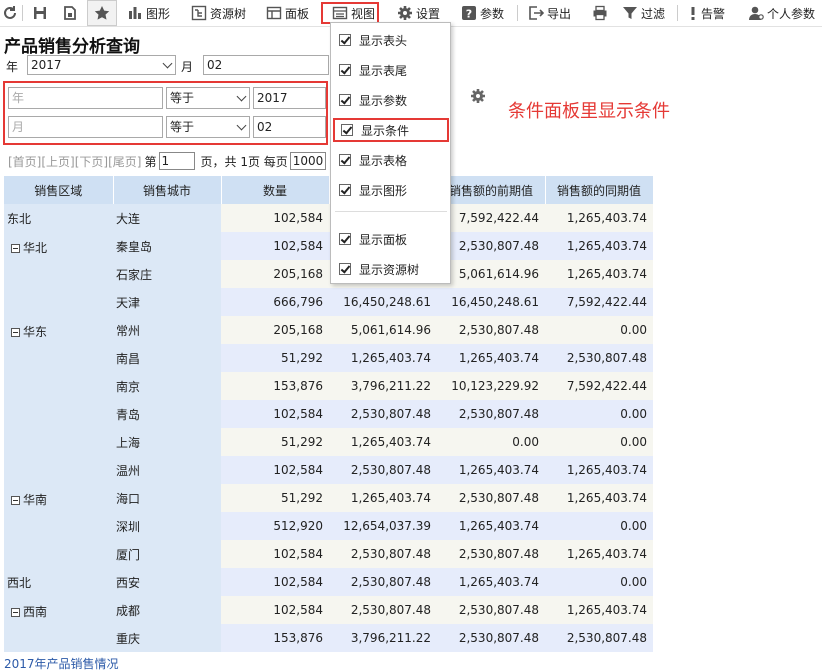 This screenshot has width=822, height=672. I want to click on panel-icon, so click(274, 13).